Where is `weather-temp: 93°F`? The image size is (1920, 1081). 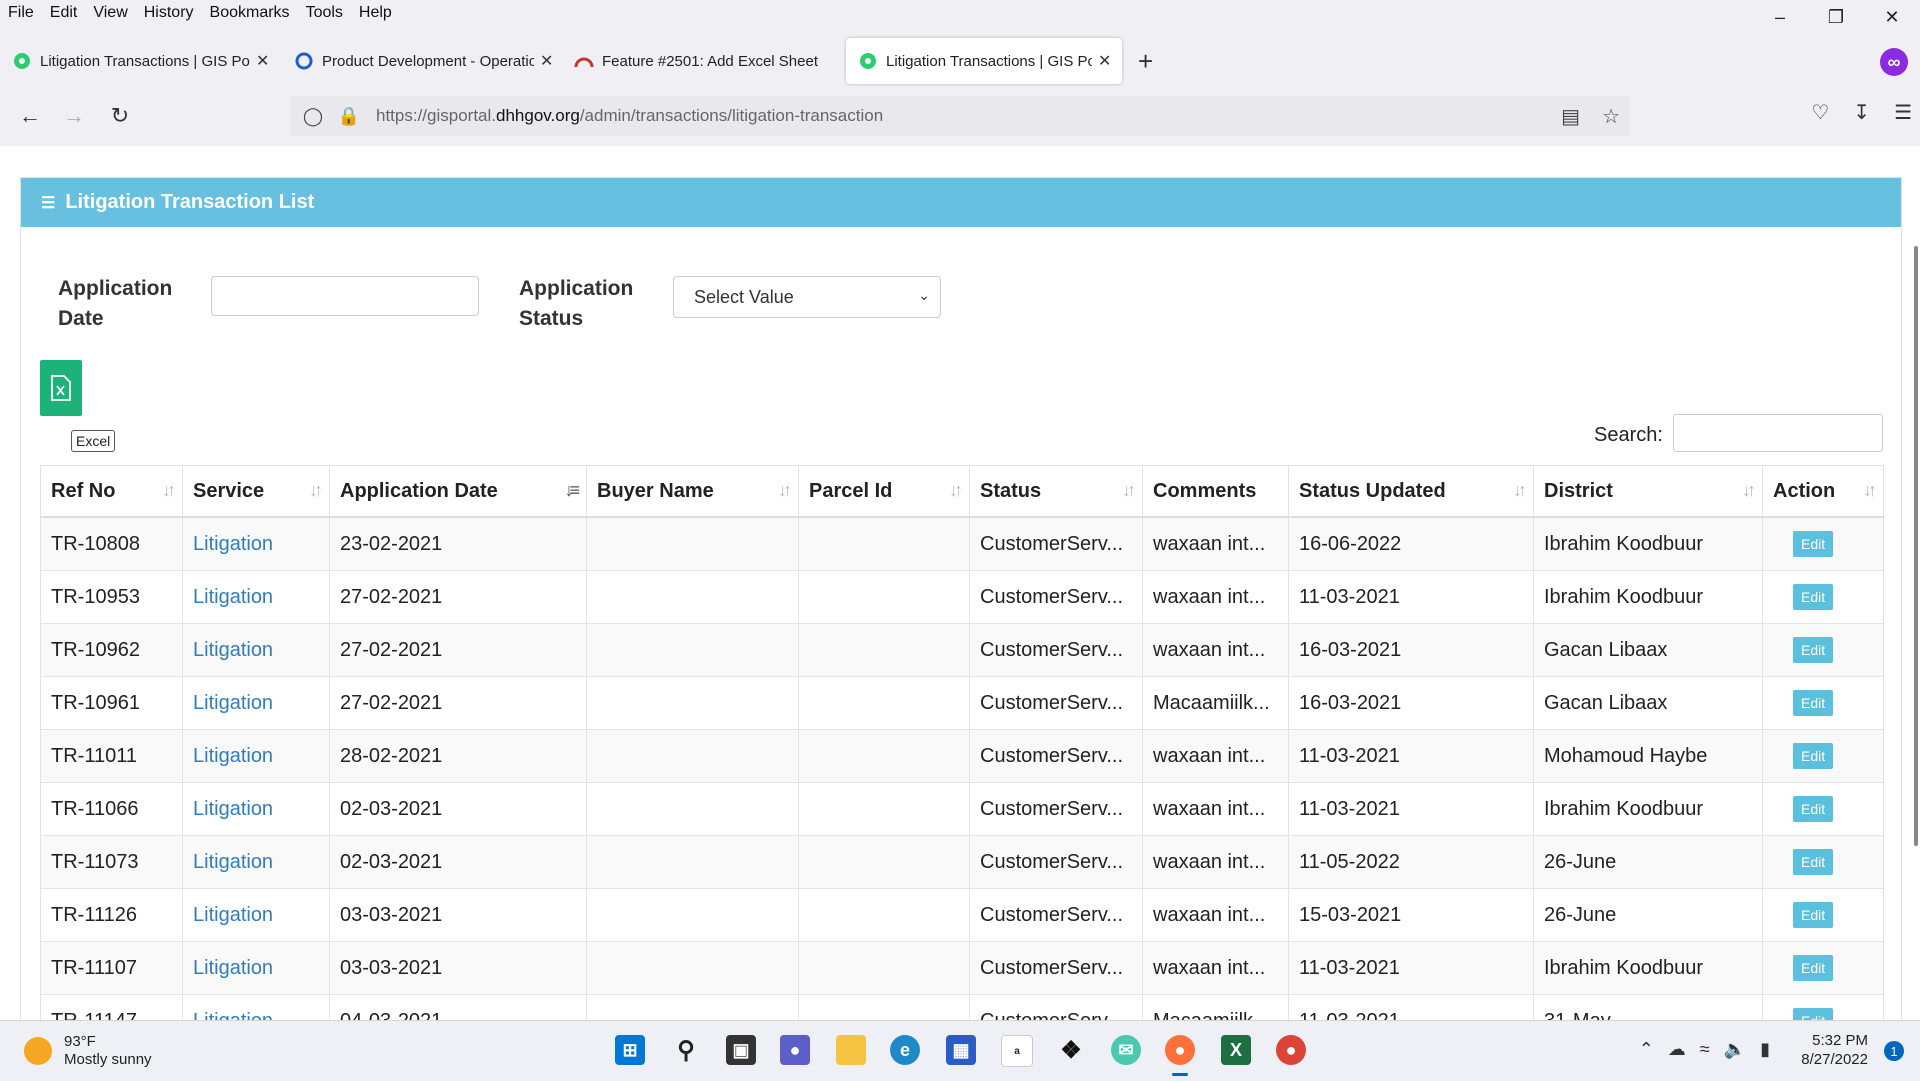
weather-temp: 93°F is located at coordinates (80, 1041).